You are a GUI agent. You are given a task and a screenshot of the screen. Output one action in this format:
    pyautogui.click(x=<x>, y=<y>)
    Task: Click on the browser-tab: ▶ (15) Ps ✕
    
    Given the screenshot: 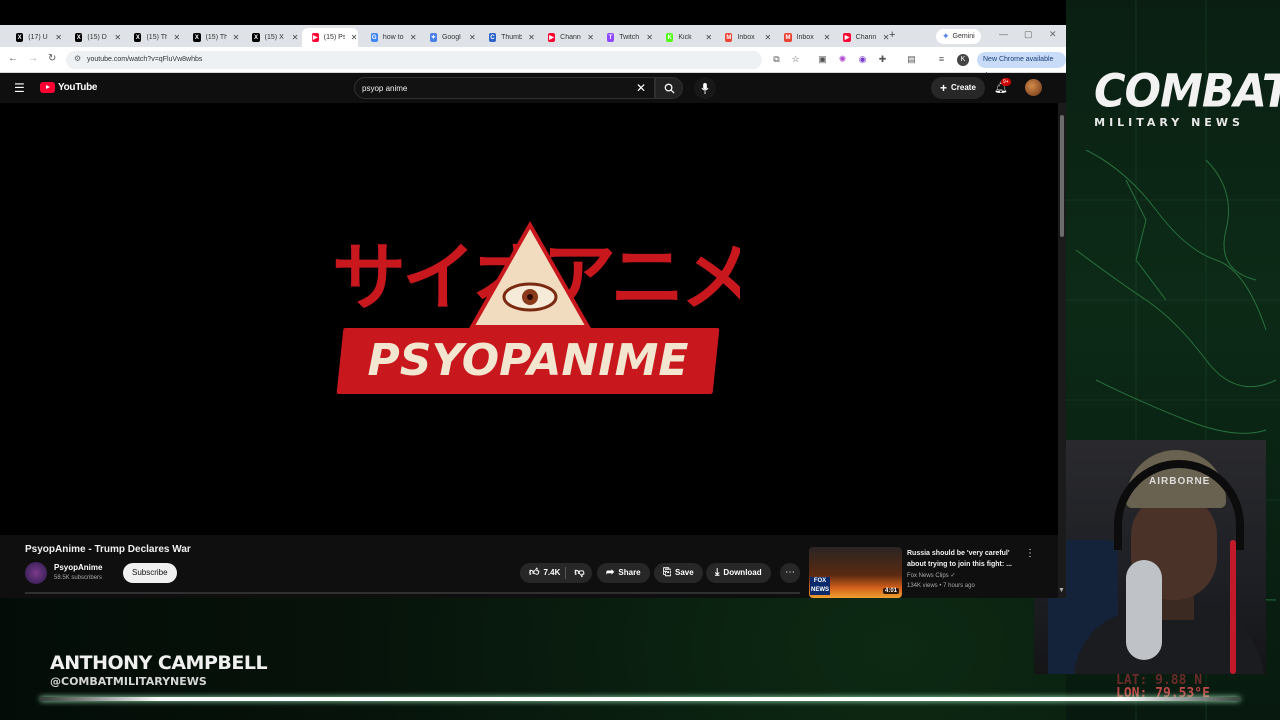 What is the action you would take?
    pyautogui.click(x=329, y=37)
    